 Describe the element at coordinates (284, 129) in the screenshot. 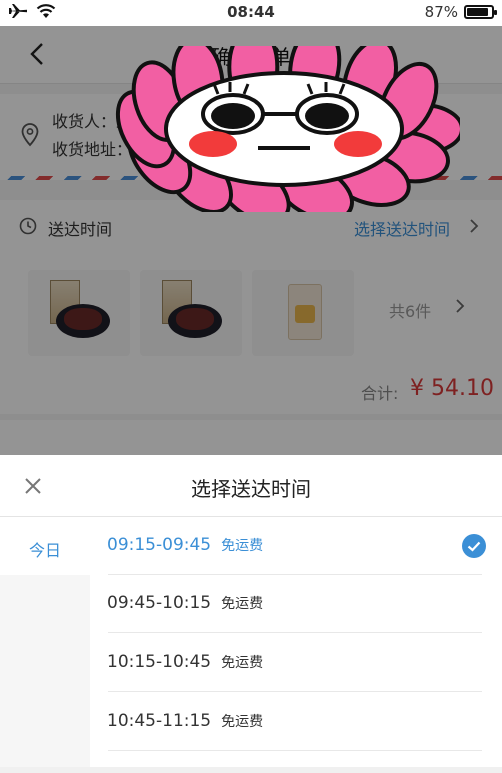

I see `sticker-face` at that location.